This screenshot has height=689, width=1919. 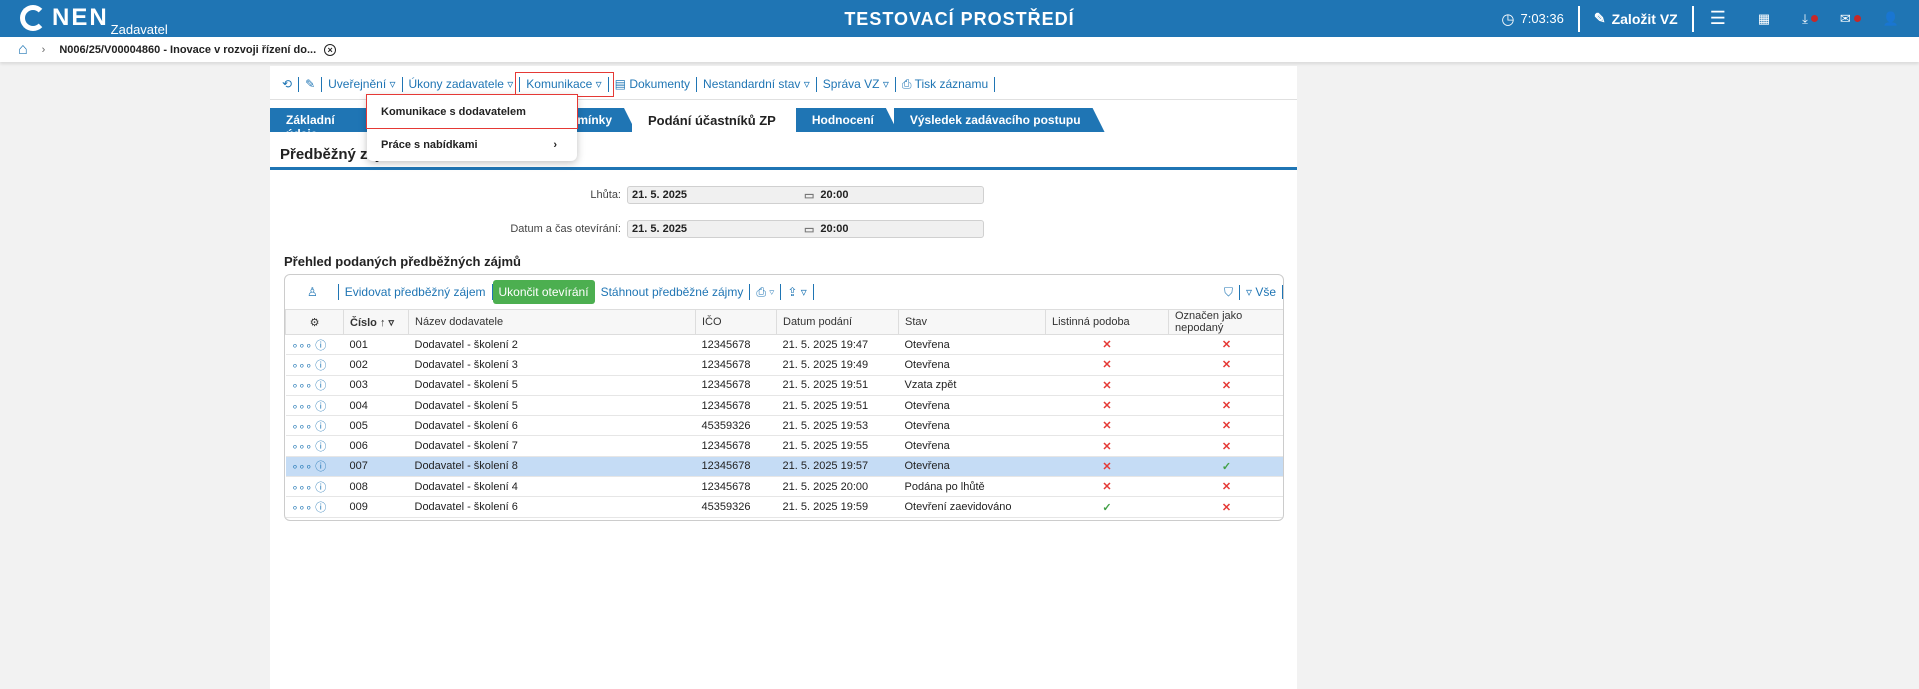 What do you see at coordinates (325, 120) in the screenshot?
I see `tab-zakladni-udaje: Základní údaje` at bounding box center [325, 120].